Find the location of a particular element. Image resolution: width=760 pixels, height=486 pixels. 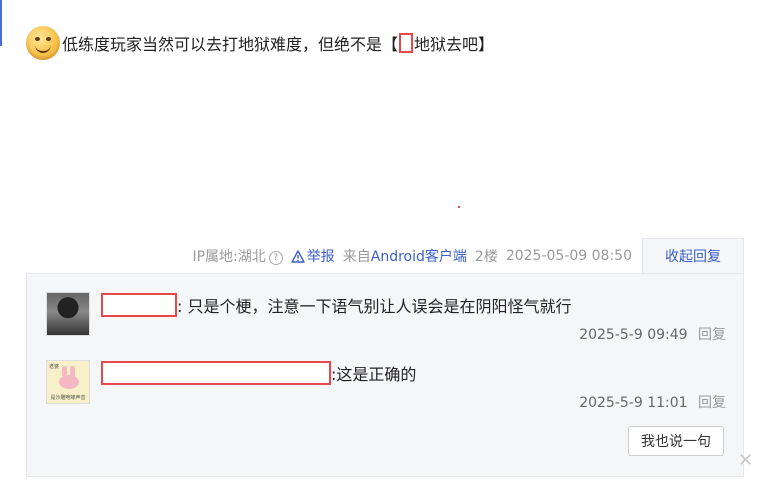

add-comment-button: 我也说一句 is located at coordinates (676, 441).